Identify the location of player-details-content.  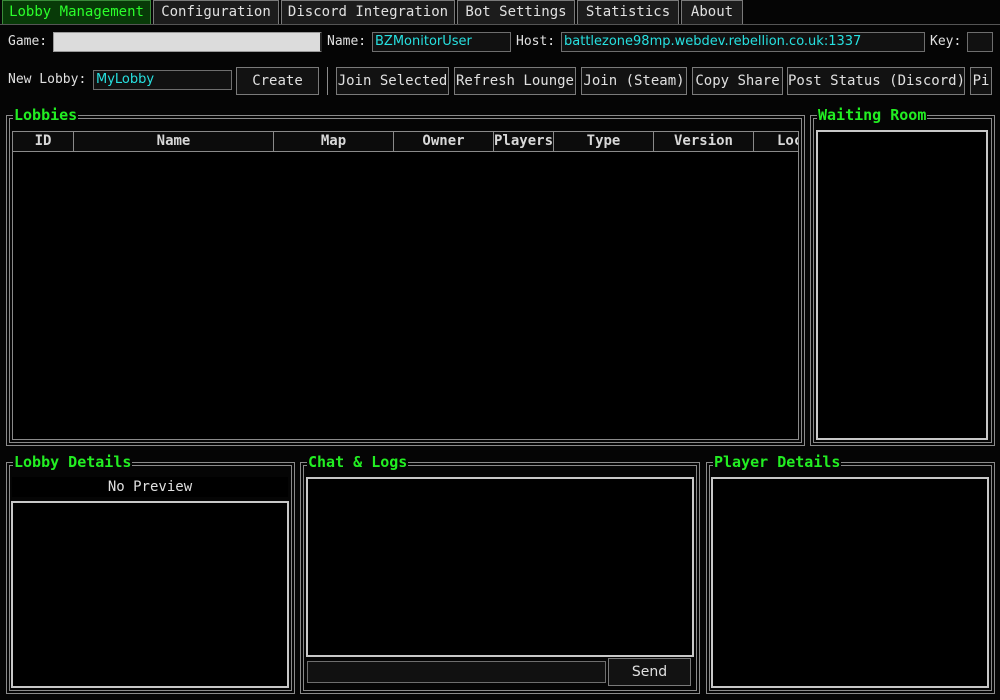
(850, 582).